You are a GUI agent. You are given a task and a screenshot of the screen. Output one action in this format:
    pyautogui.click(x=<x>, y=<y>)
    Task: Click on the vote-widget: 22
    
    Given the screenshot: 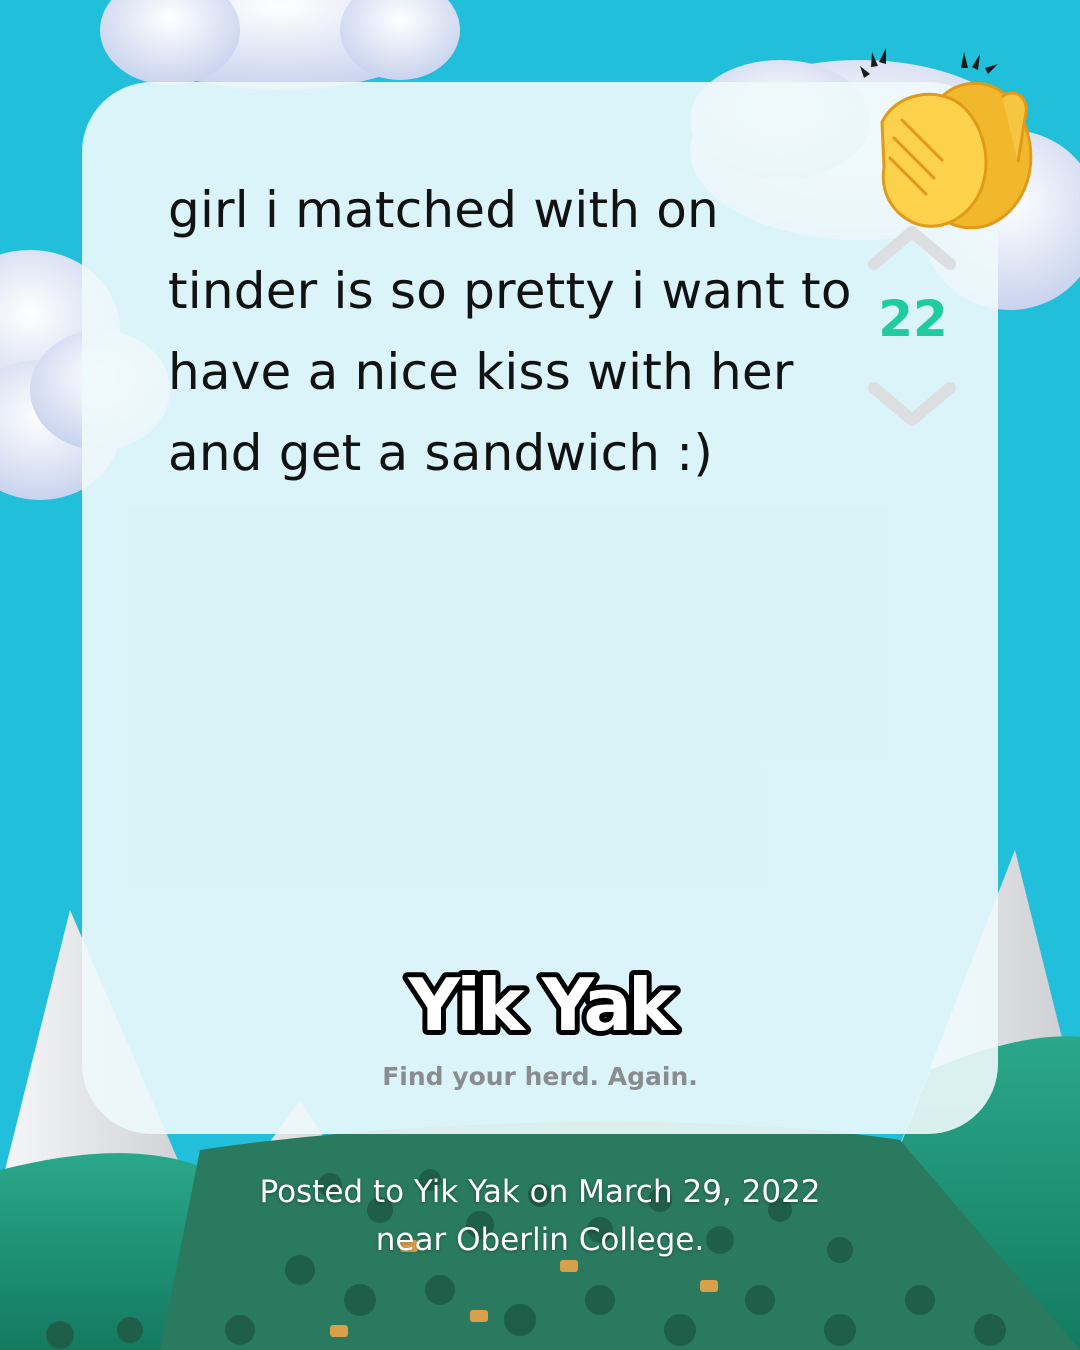 What is the action you would take?
    pyautogui.click(x=915, y=332)
    